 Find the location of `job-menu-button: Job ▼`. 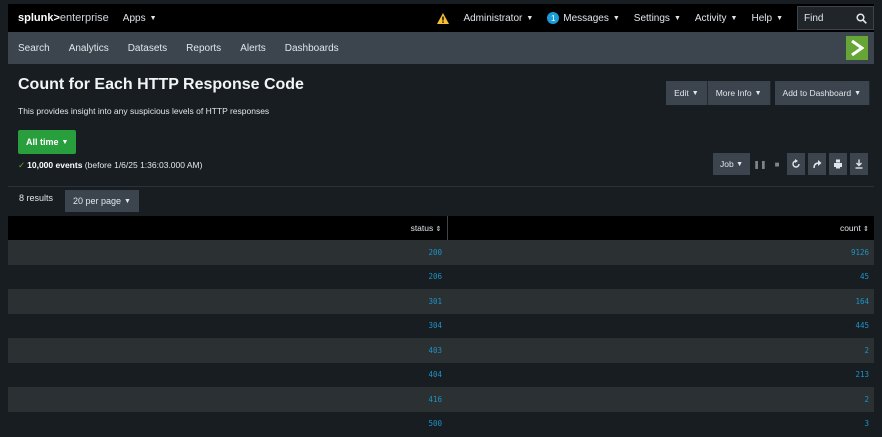

job-menu-button: Job ▼ is located at coordinates (731, 164).